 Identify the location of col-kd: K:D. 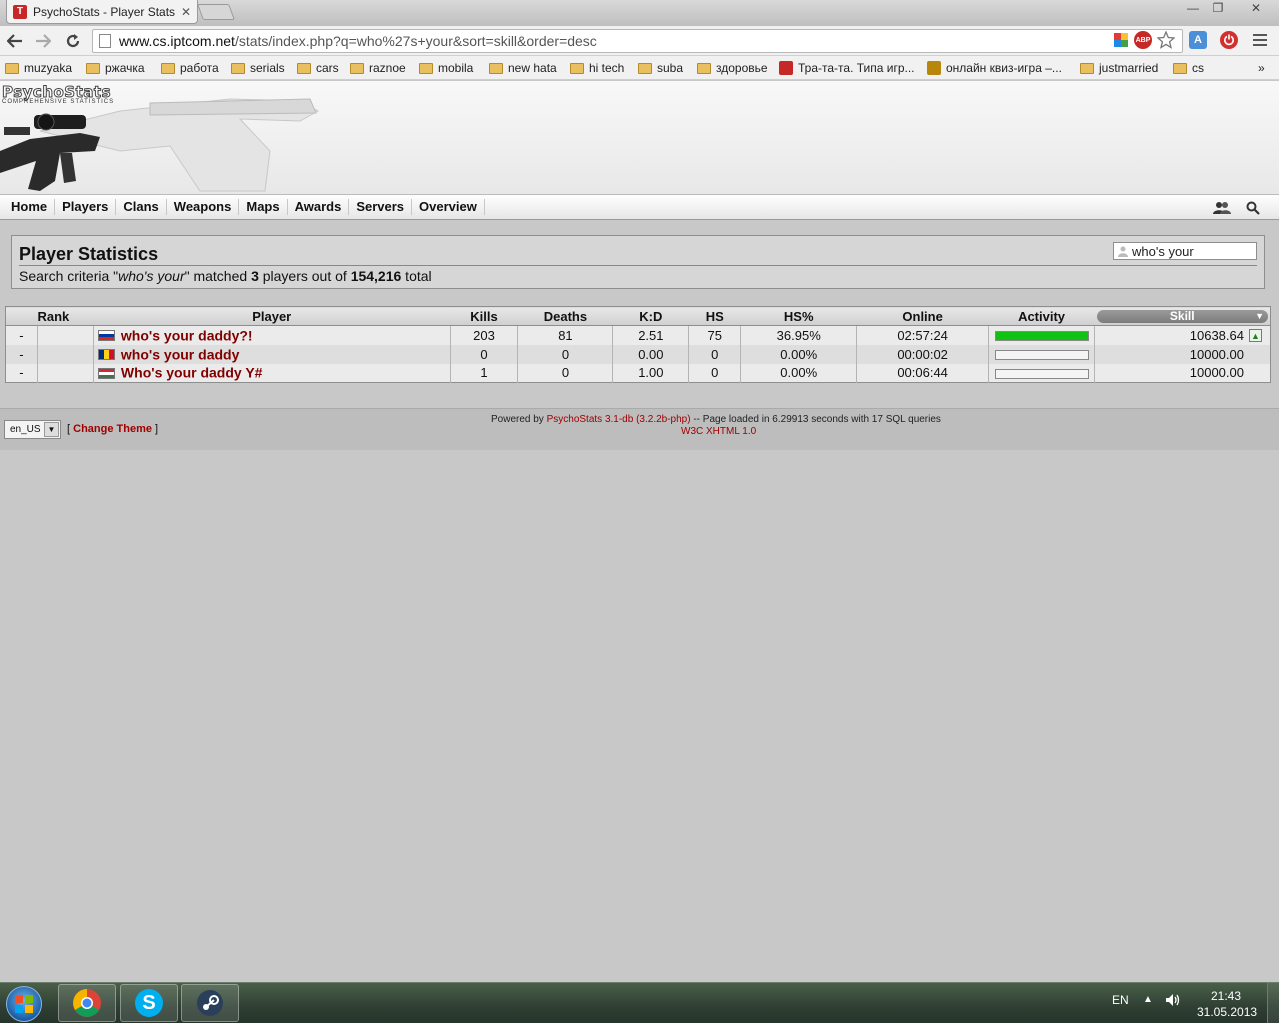
(650, 316).